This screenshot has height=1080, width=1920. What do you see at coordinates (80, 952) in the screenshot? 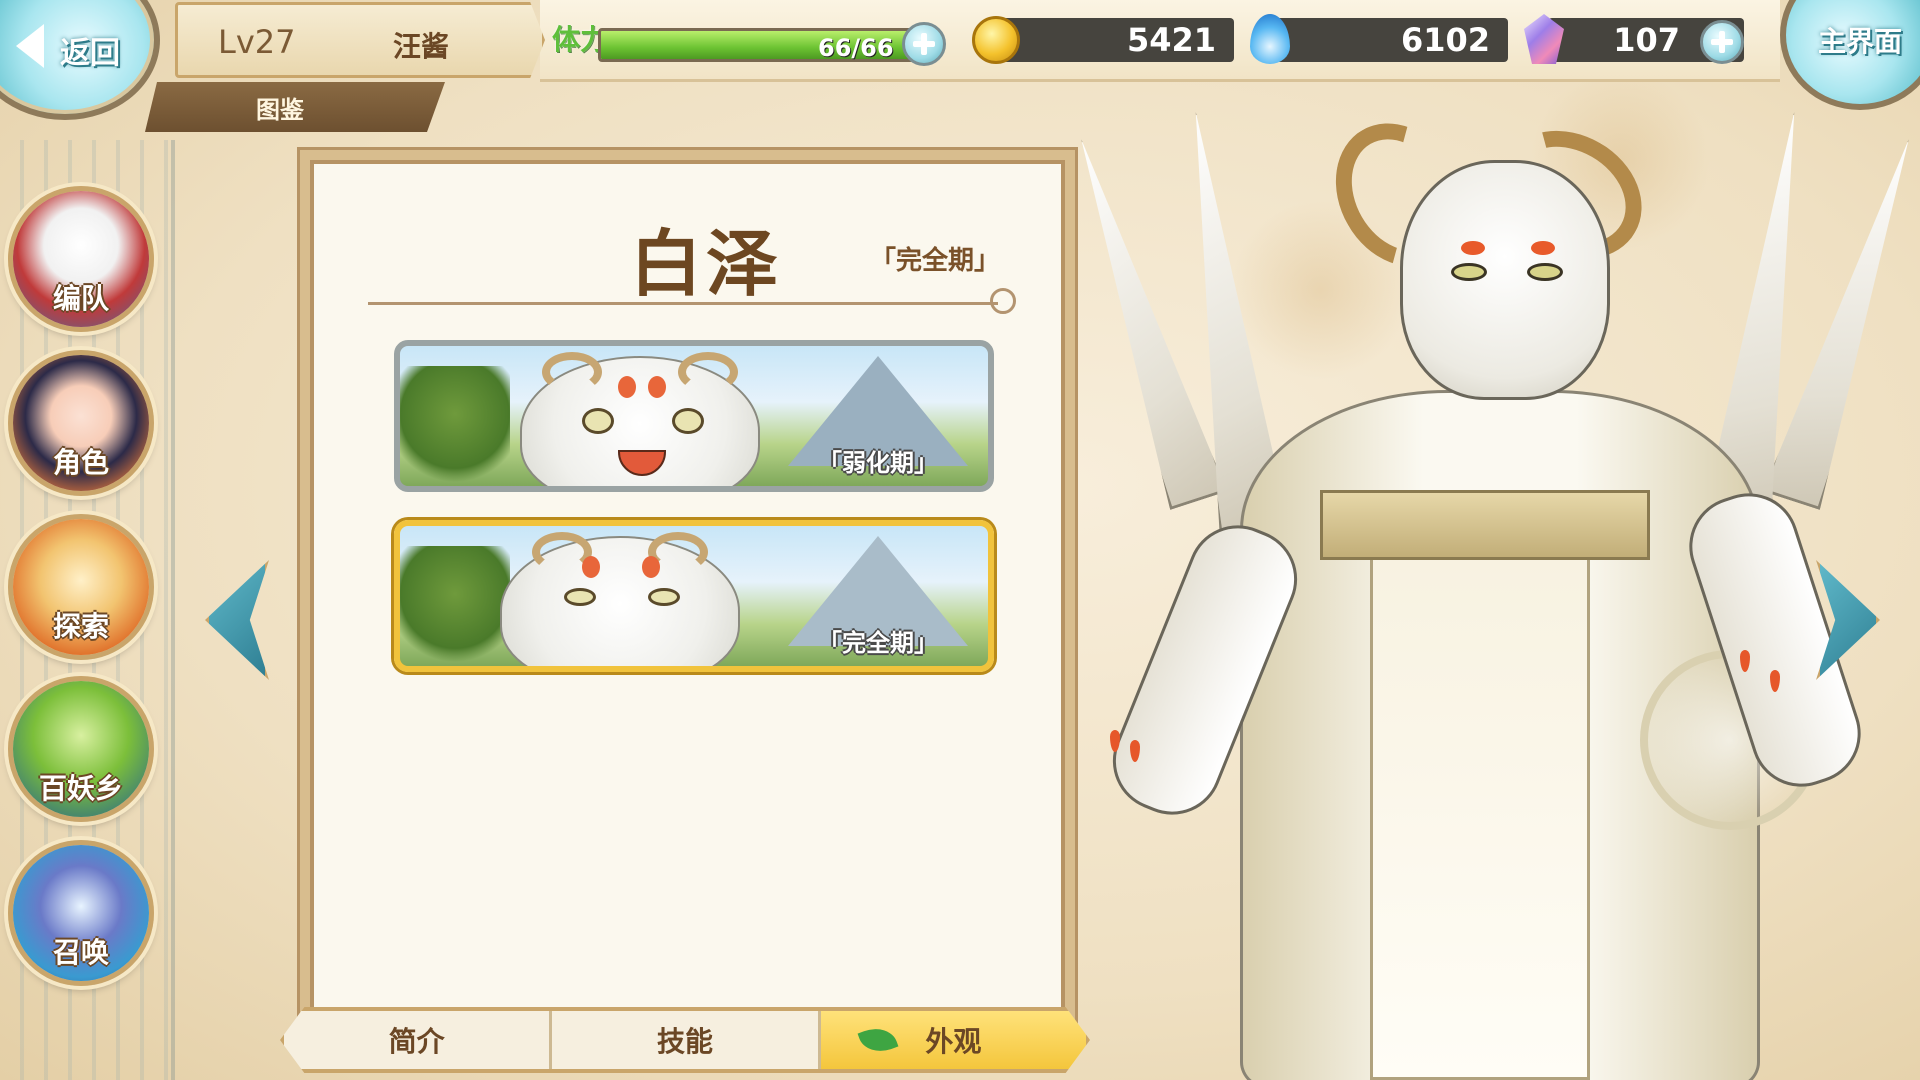
I see `nav-item-label: 召唤` at bounding box center [80, 952].